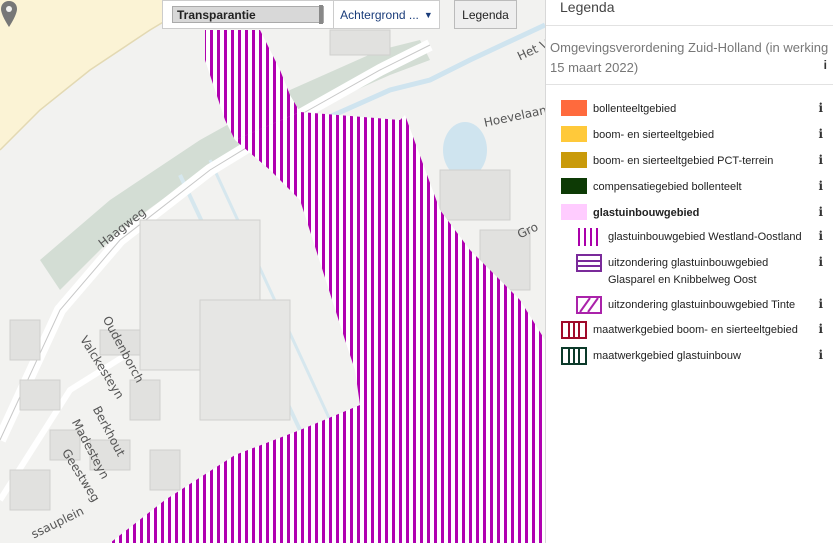 This screenshot has height=543, width=833. Describe the element at coordinates (428, 14) in the screenshot. I see `caret-down-icon: ▼` at that location.